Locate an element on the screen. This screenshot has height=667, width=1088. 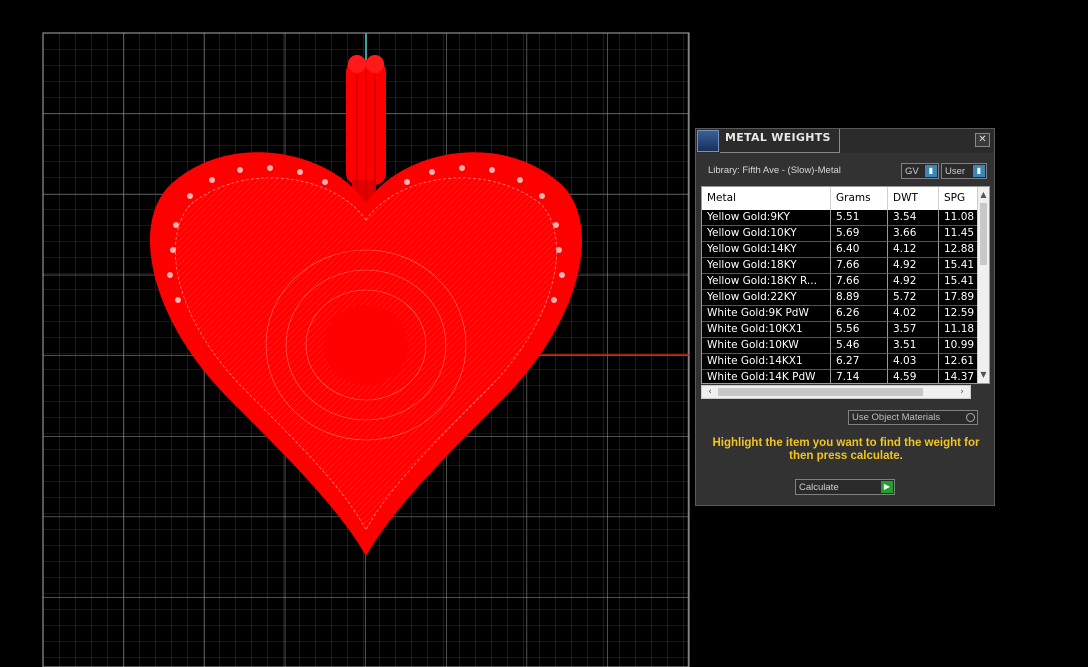
close-icon: ✕ is located at coordinates (982, 139).